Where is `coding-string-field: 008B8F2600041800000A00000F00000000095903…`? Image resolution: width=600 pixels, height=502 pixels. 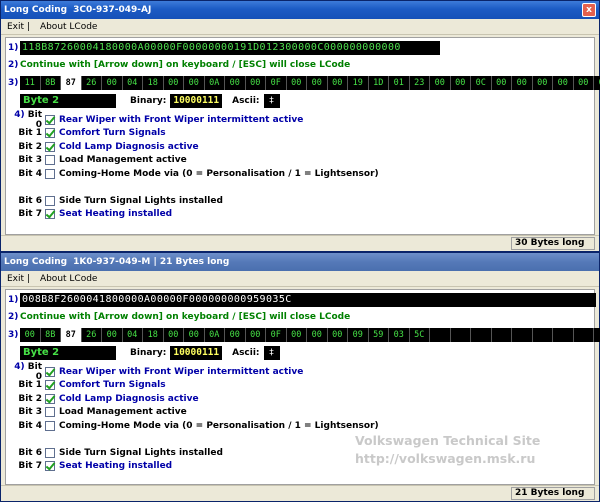
coding-string-field: 008B8F2600041800000A00000F00000000095903… is located at coordinates (308, 300).